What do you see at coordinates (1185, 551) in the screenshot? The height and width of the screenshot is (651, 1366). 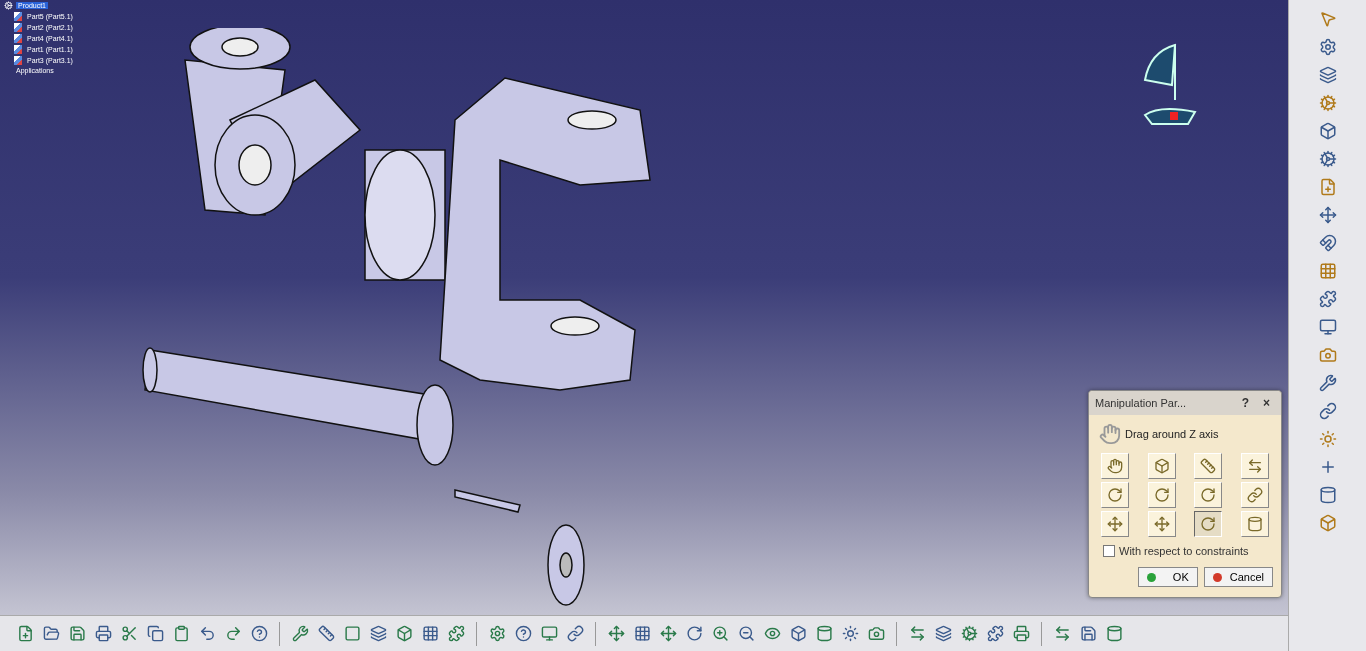 I see `constraints-checkbox: With respect to constraints` at bounding box center [1185, 551].